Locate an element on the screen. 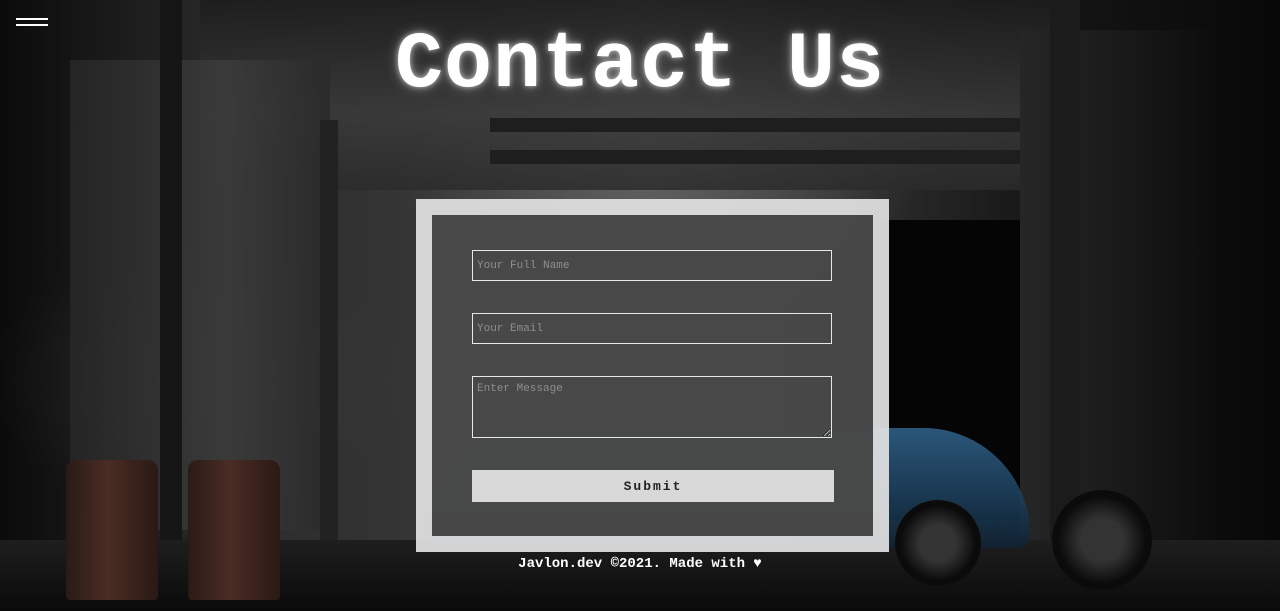  car-wheel is located at coordinates (938, 543).